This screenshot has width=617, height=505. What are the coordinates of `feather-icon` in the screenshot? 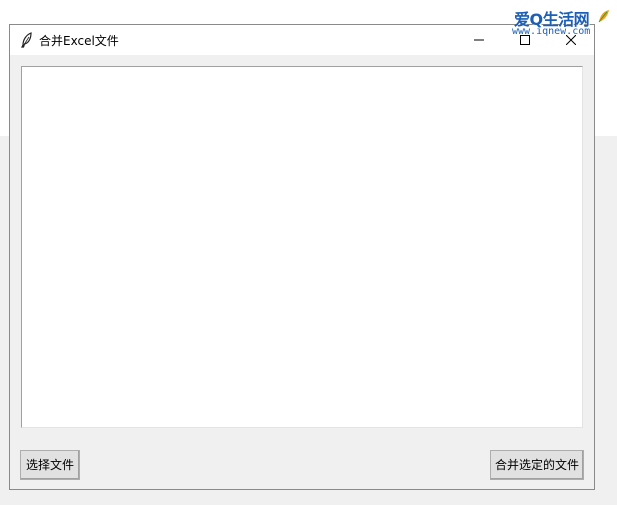 It's located at (27, 40).